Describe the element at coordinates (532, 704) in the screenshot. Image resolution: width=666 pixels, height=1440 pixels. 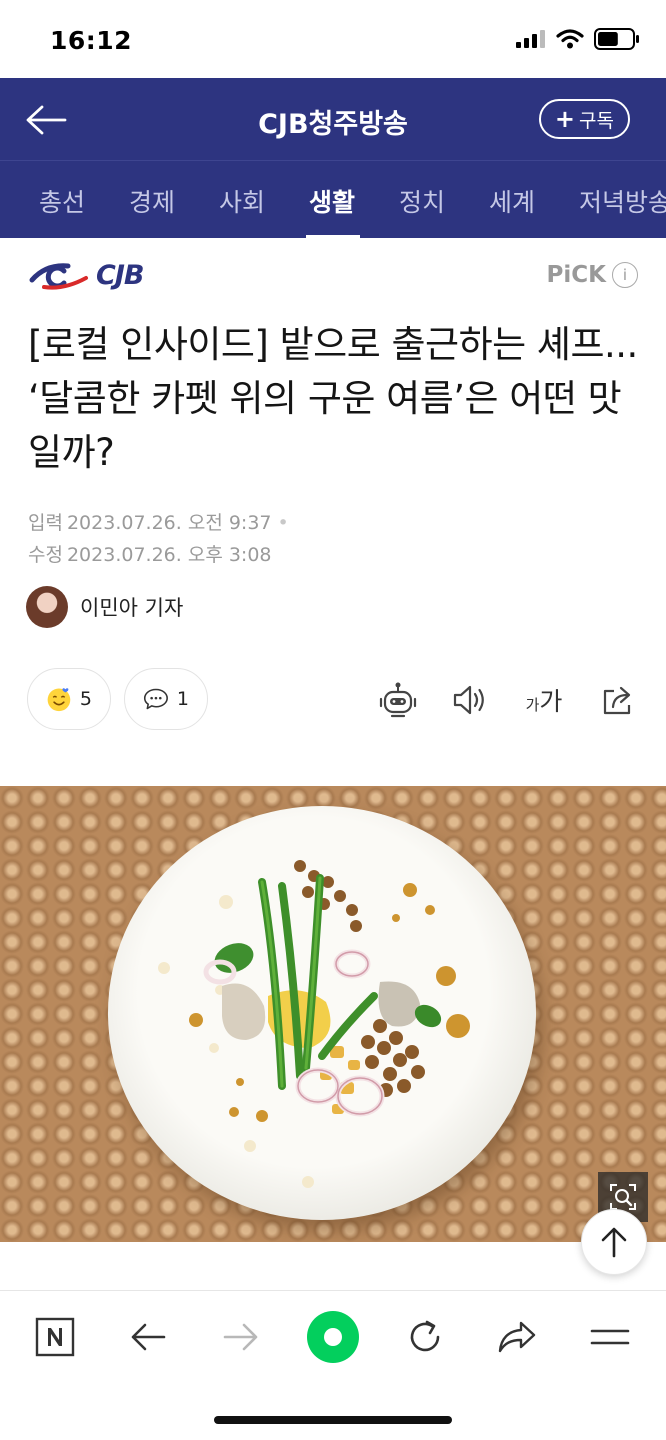
I see `font-size-small-label: 가` at that location.